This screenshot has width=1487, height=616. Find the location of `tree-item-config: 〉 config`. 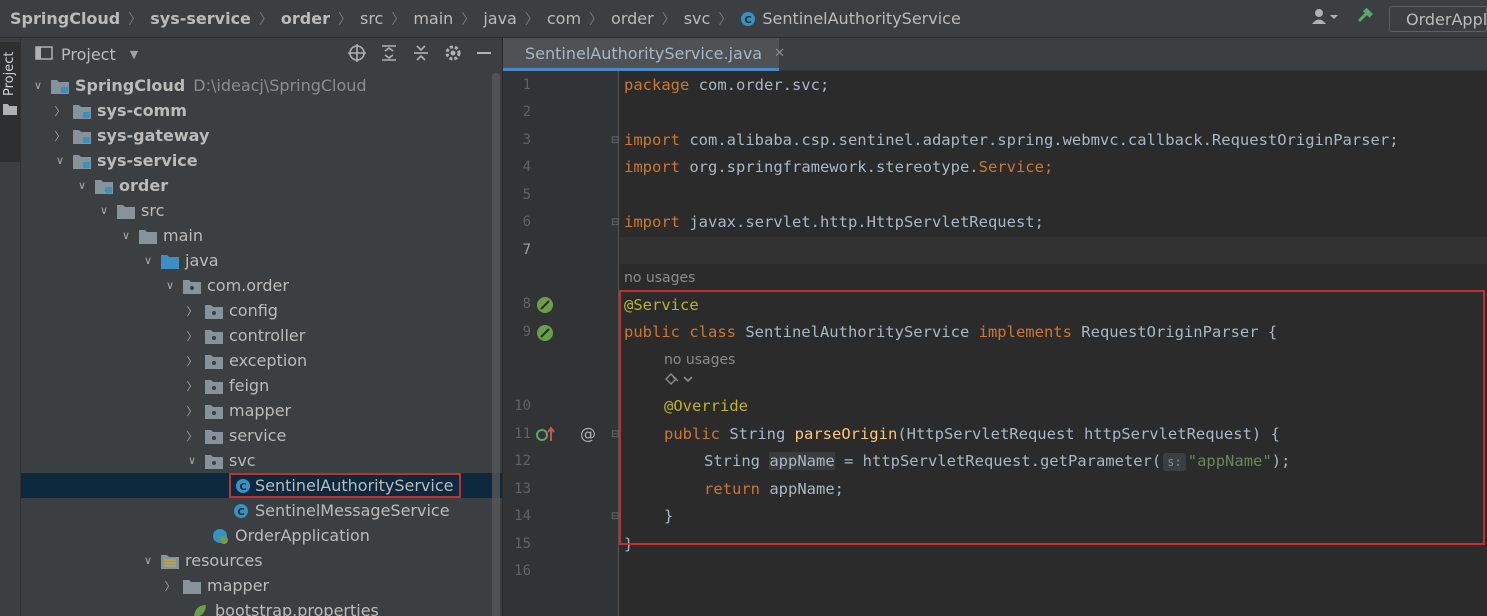

tree-item-config: 〉 config is located at coordinates (261, 310).